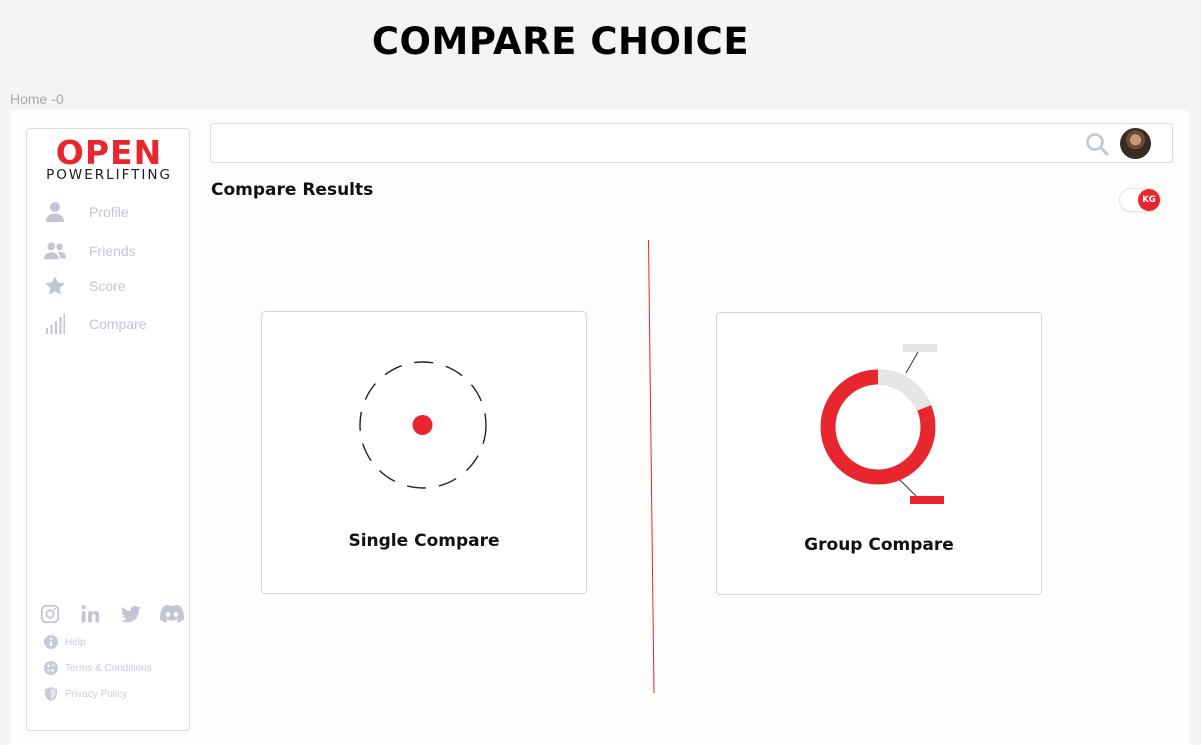  I want to click on terms-link: Terms & Conditions, so click(97, 668).